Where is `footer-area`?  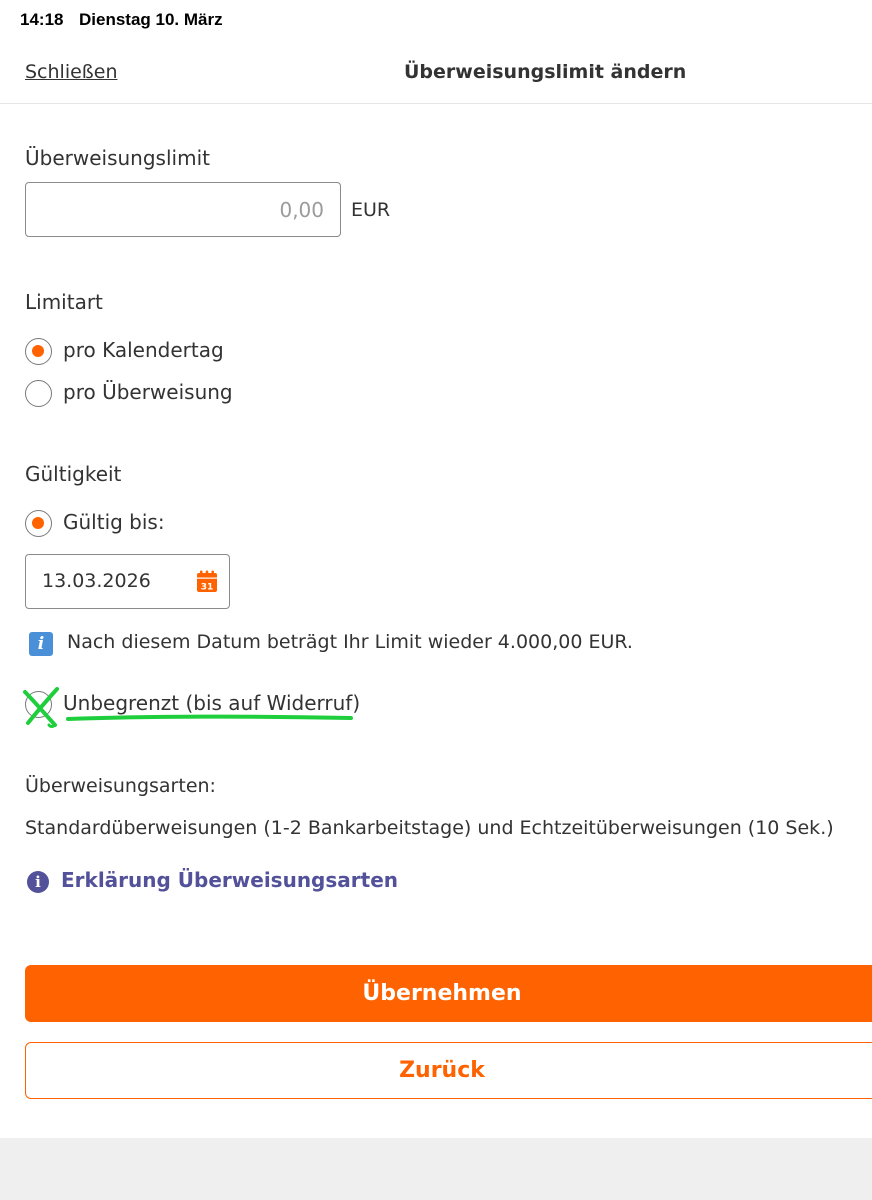
footer-area is located at coordinates (436, 1169).